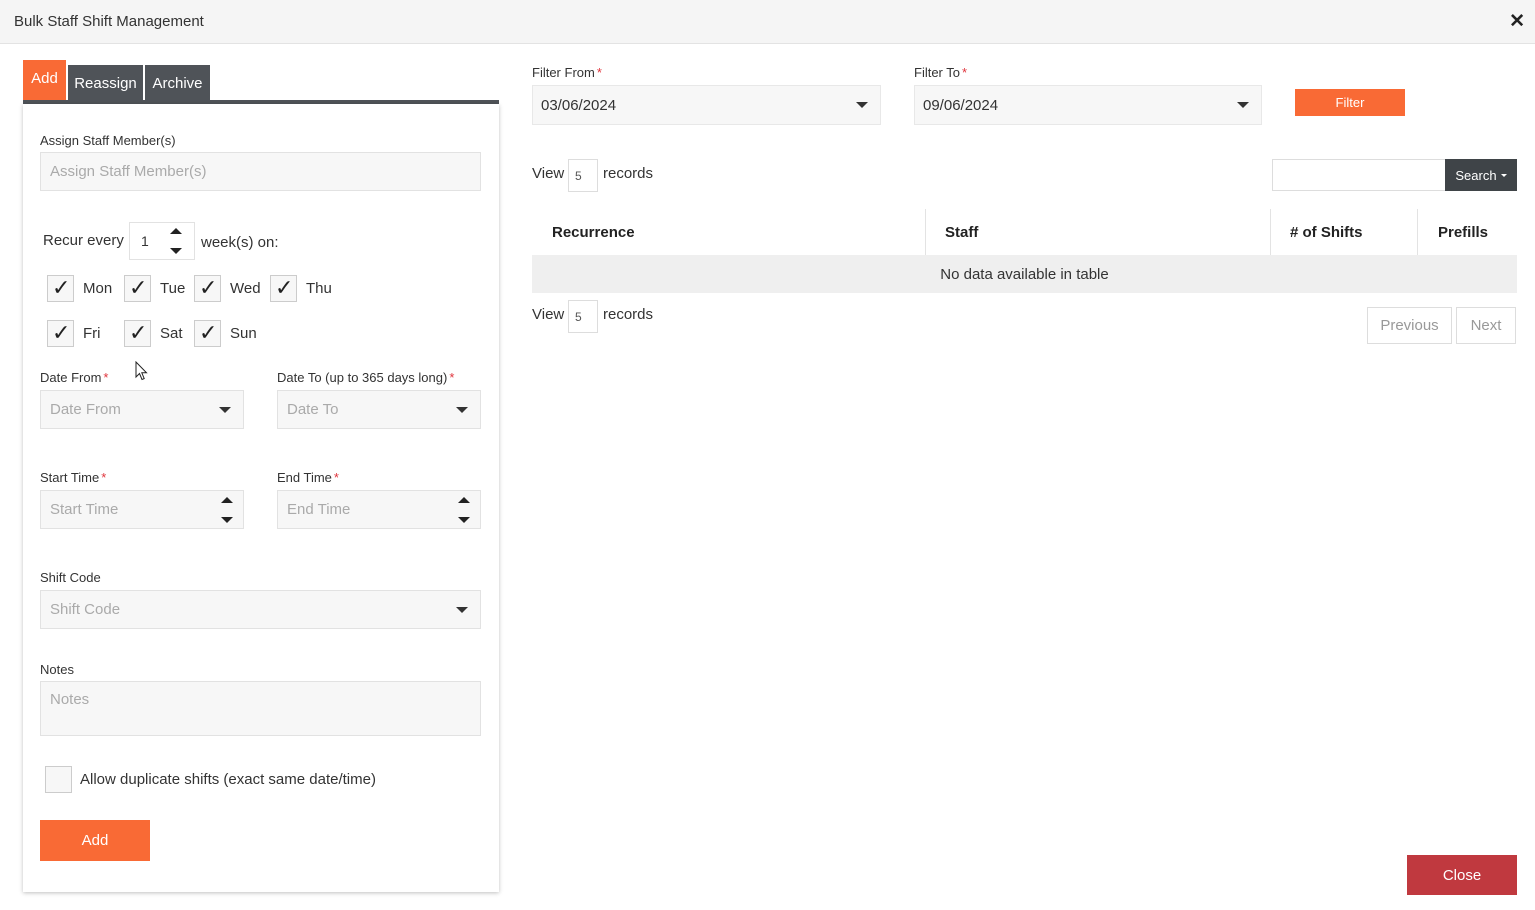 This screenshot has width=1535, height=910. I want to click on filter-button: Filter, so click(1350, 102).